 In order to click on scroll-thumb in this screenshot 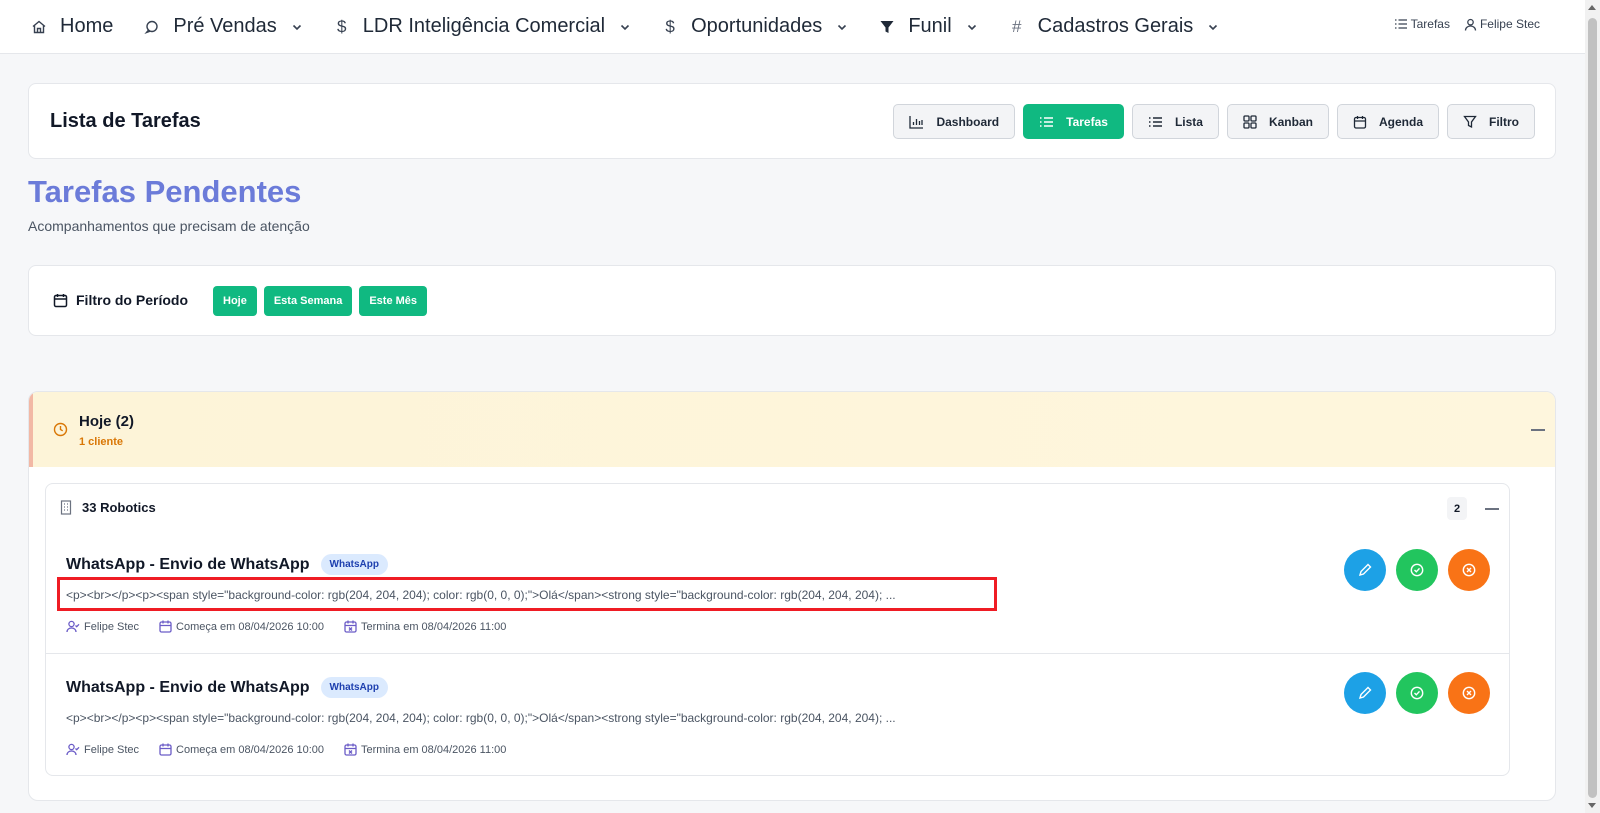, I will do `click(1592, 408)`.